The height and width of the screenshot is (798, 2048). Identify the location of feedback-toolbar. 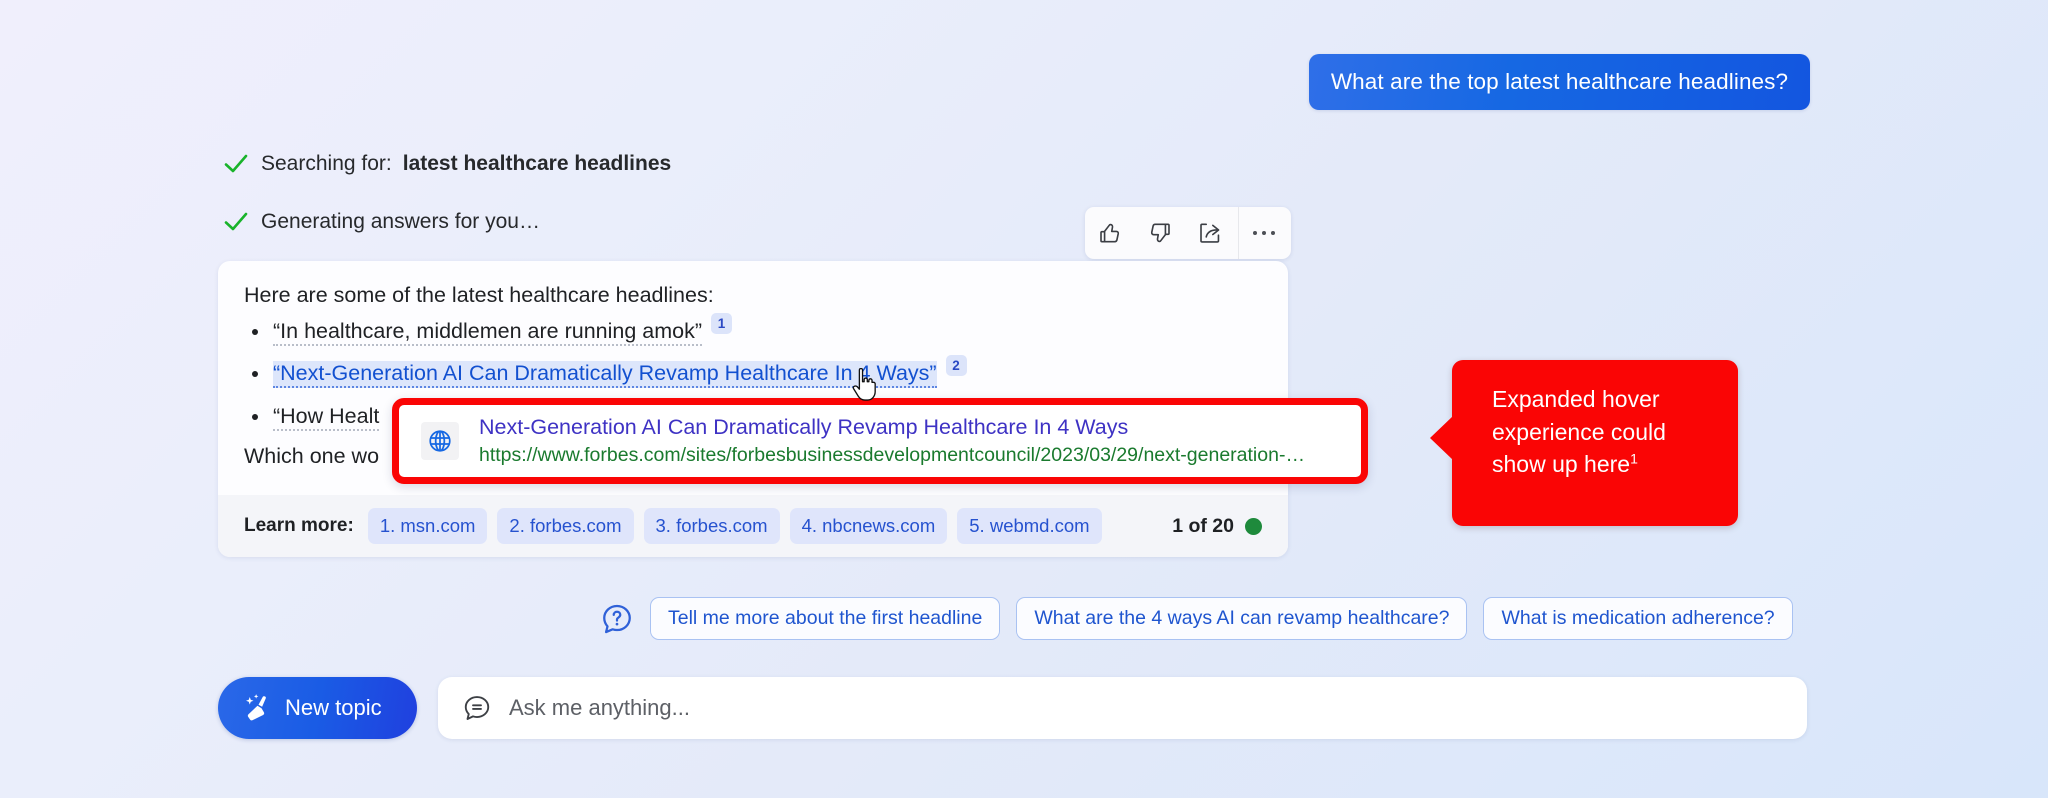
(1188, 233).